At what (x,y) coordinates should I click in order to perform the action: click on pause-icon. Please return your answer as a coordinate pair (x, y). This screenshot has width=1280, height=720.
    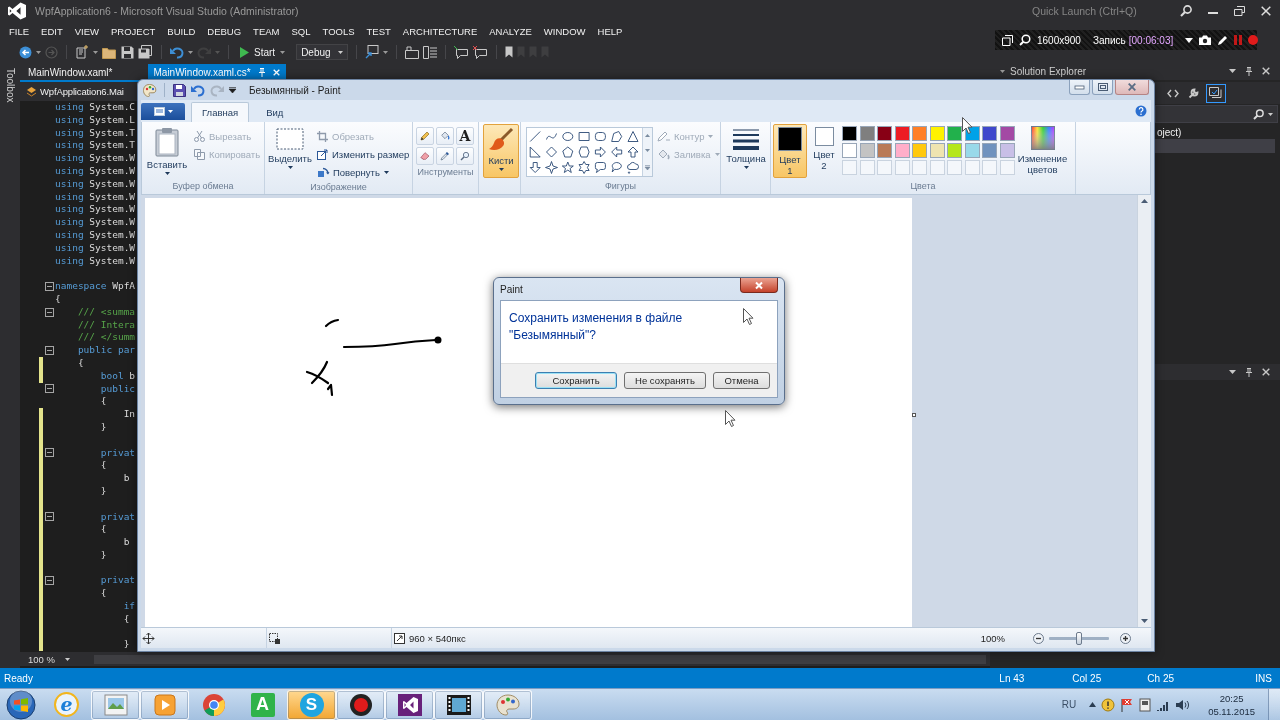
    Looking at the image, I should click on (1238, 40).